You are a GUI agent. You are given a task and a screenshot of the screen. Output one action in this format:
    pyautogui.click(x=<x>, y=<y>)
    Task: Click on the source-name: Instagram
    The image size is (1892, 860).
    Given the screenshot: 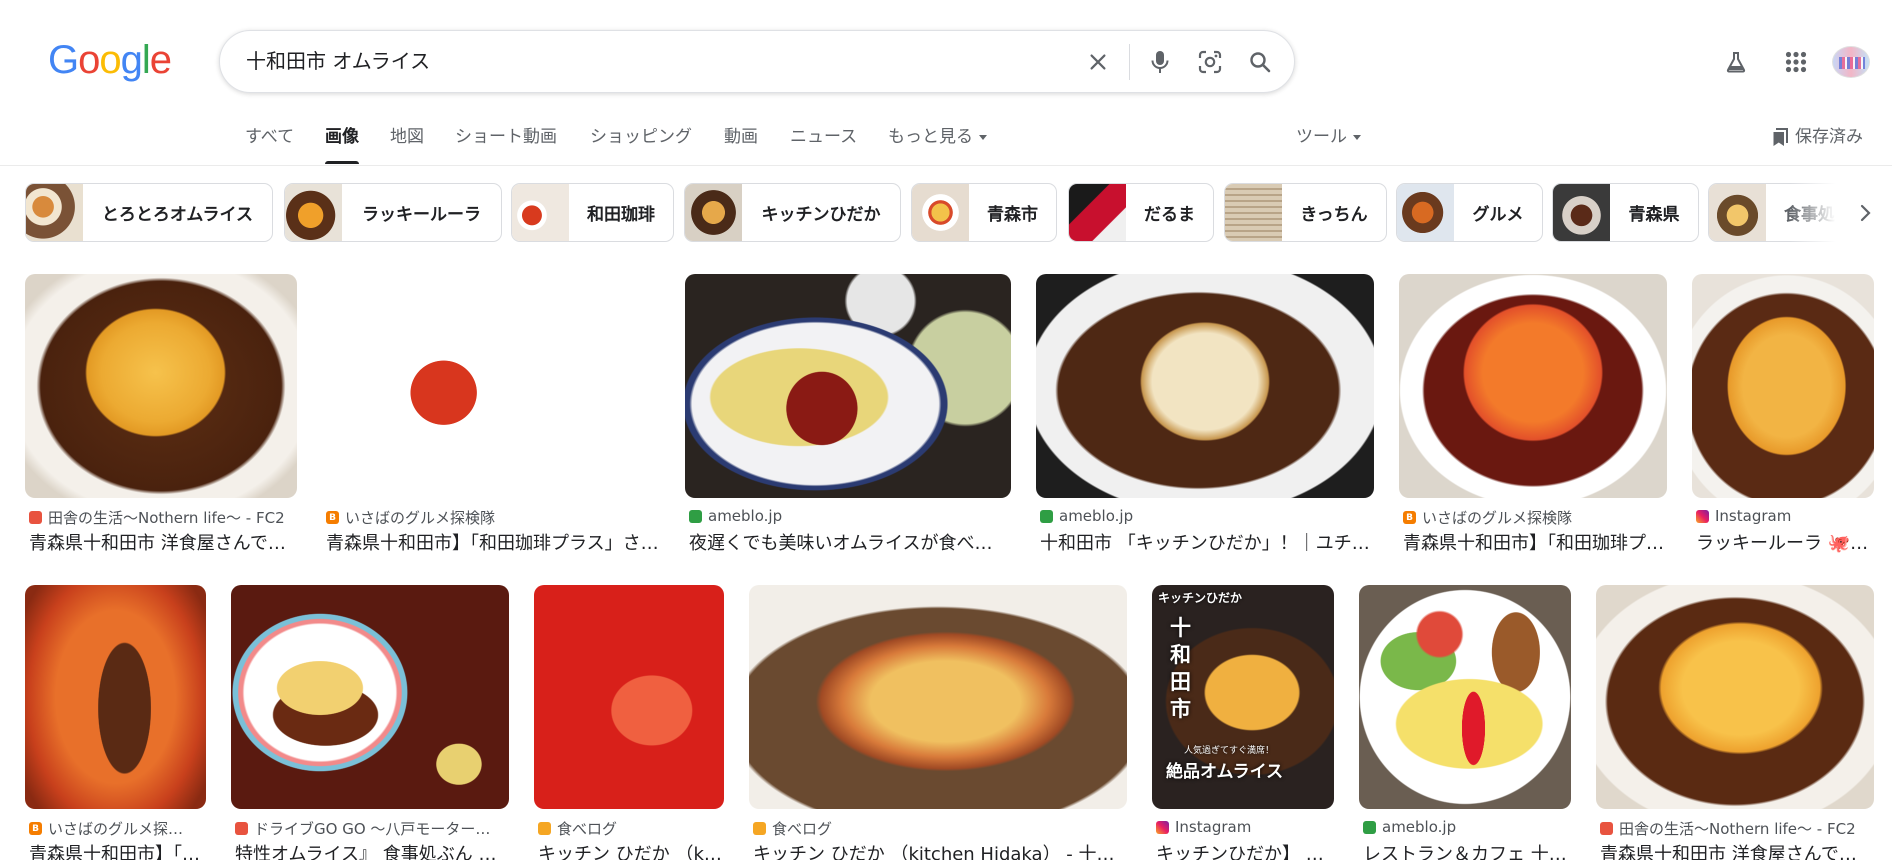 What is the action you would take?
    pyautogui.click(x=1213, y=827)
    